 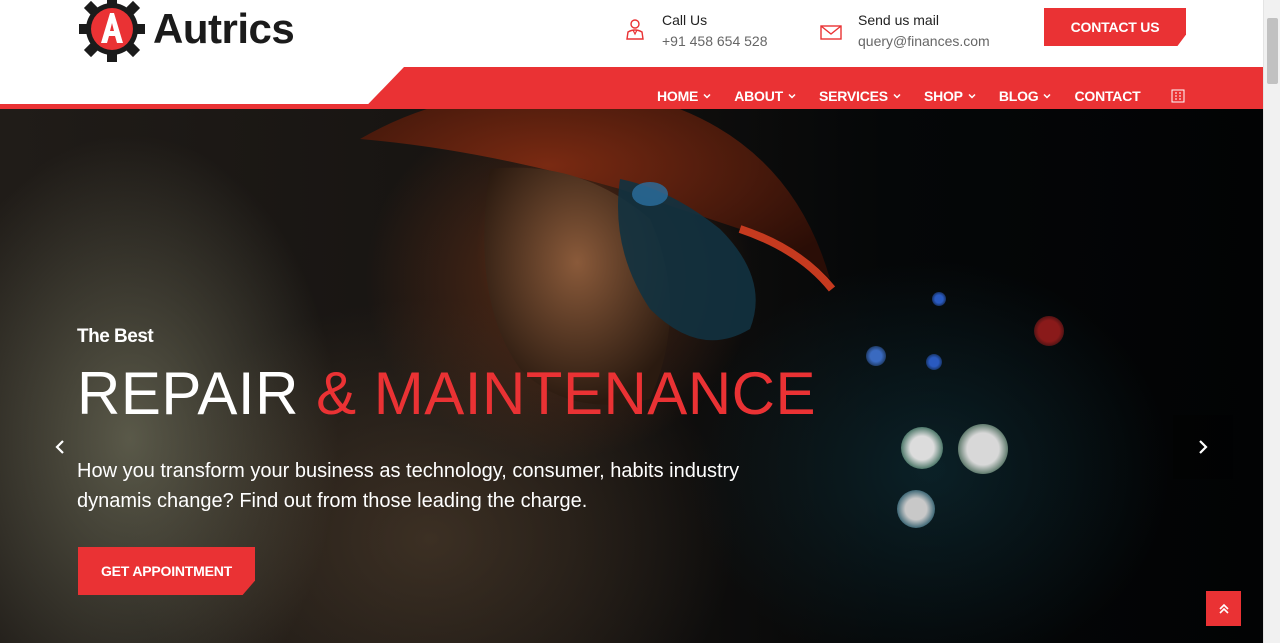 I want to click on scrollbar-thumb, so click(x=1272, y=51).